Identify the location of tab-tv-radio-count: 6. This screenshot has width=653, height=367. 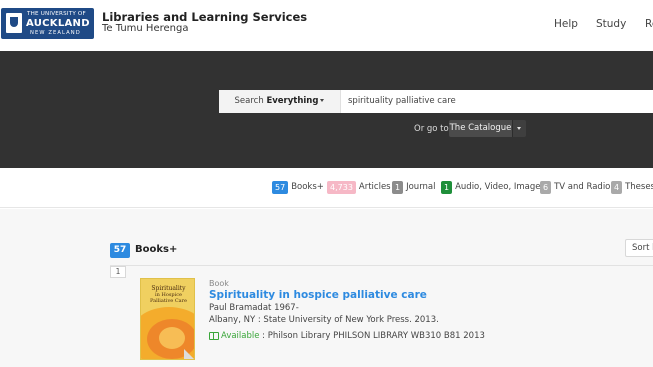
(546, 187).